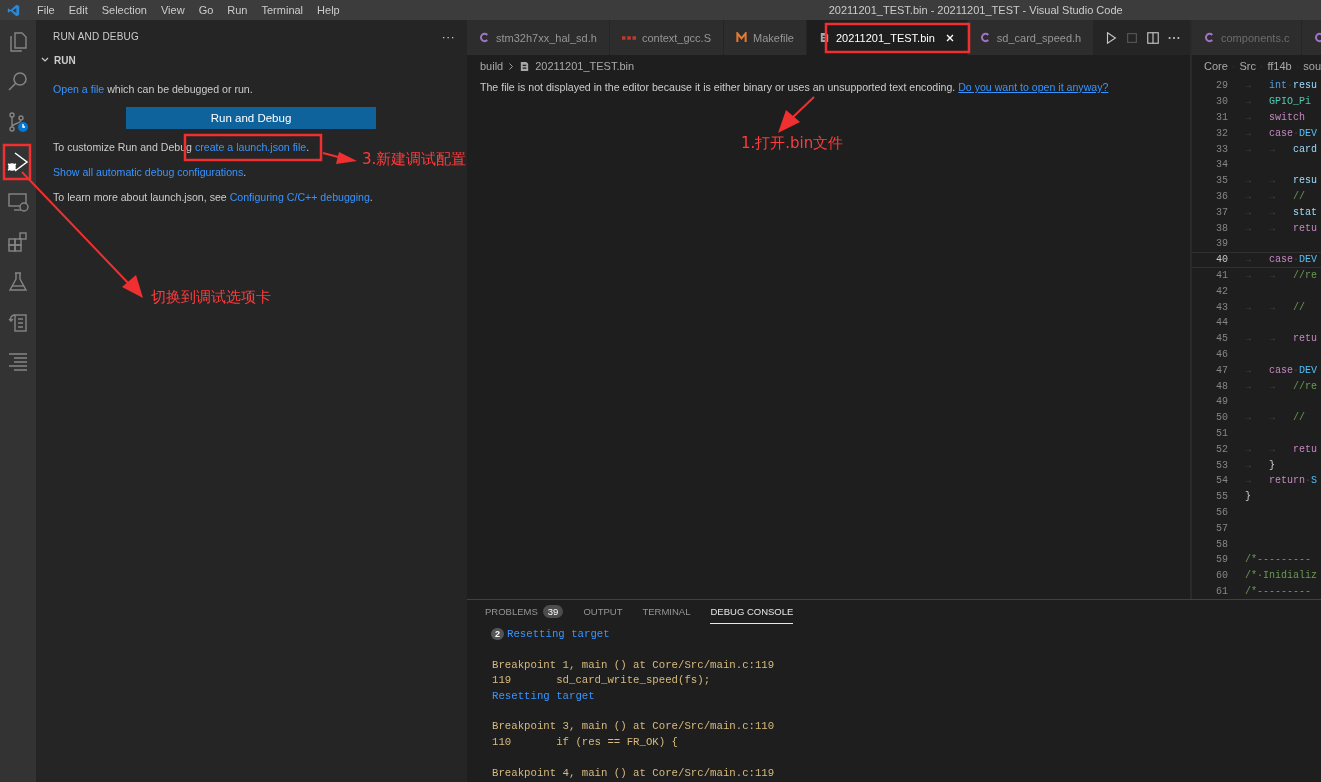  What do you see at coordinates (1221, 370) in the screenshot?
I see `line-number: 47` at bounding box center [1221, 370].